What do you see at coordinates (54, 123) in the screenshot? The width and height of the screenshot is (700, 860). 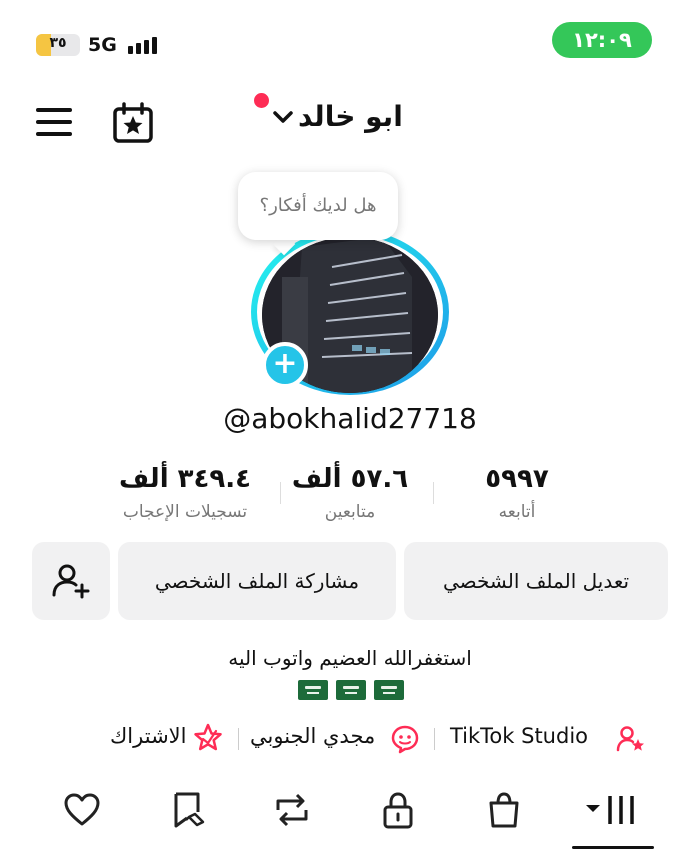 I see `hamburger-menu-icon` at bounding box center [54, 123].